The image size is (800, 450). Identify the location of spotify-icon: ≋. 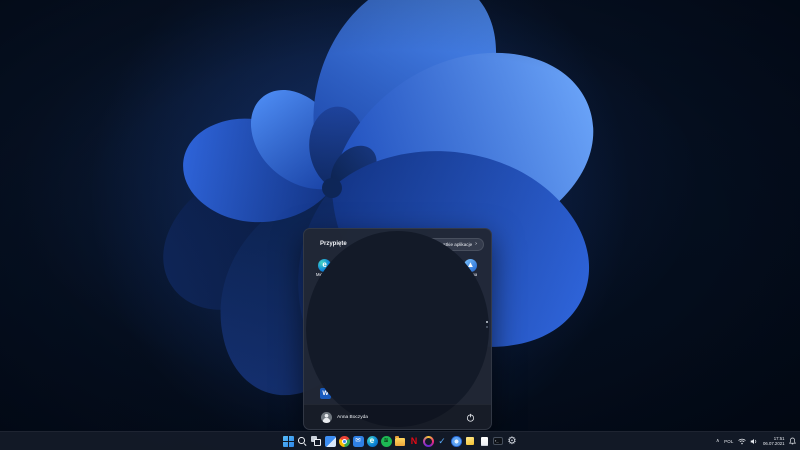
(386, 441).